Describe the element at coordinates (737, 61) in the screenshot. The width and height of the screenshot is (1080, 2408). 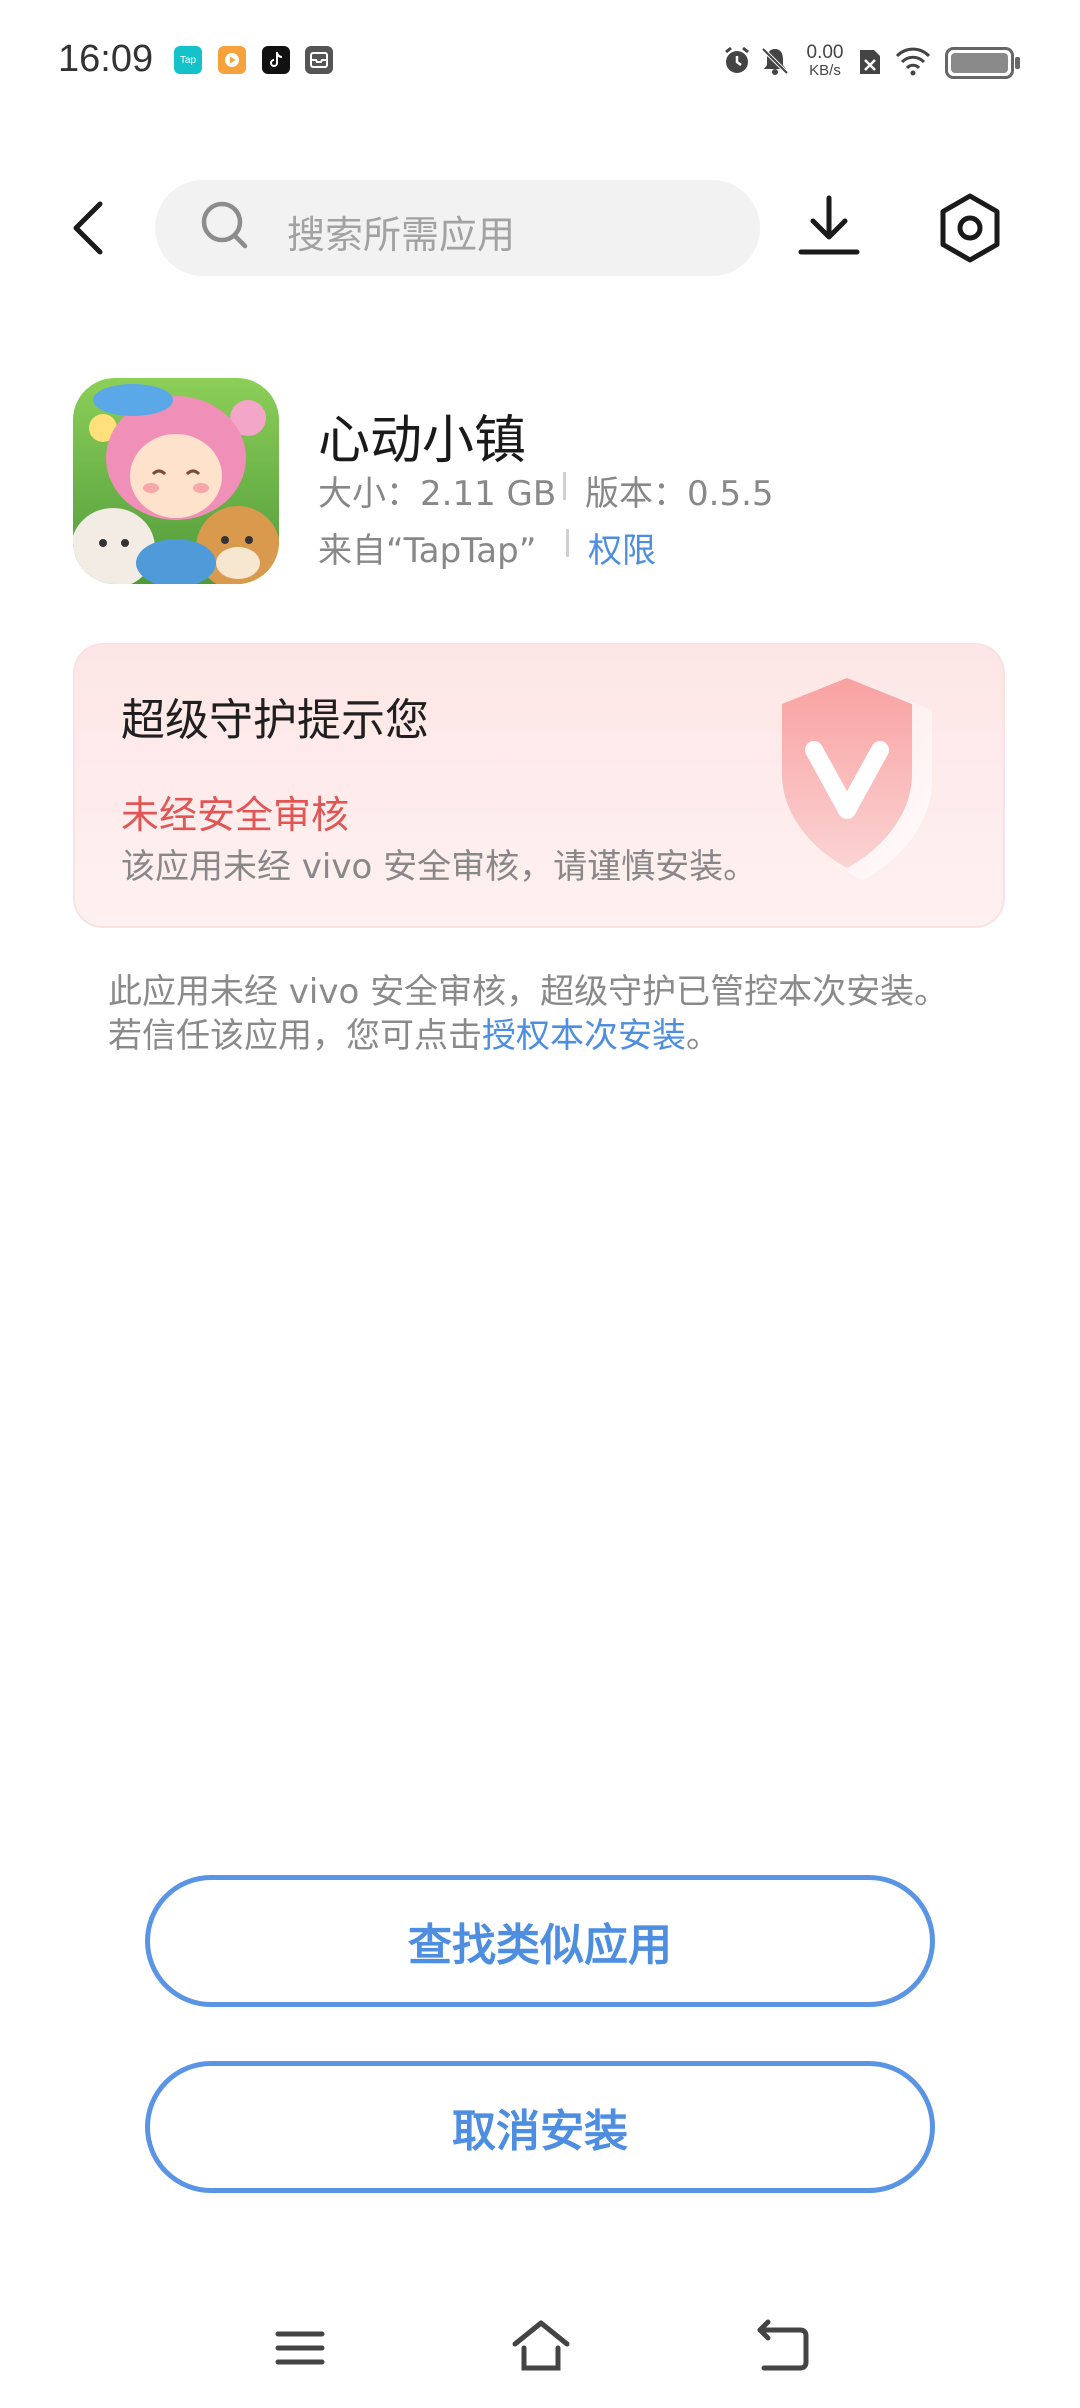
I see `alarm-icon` at that location.